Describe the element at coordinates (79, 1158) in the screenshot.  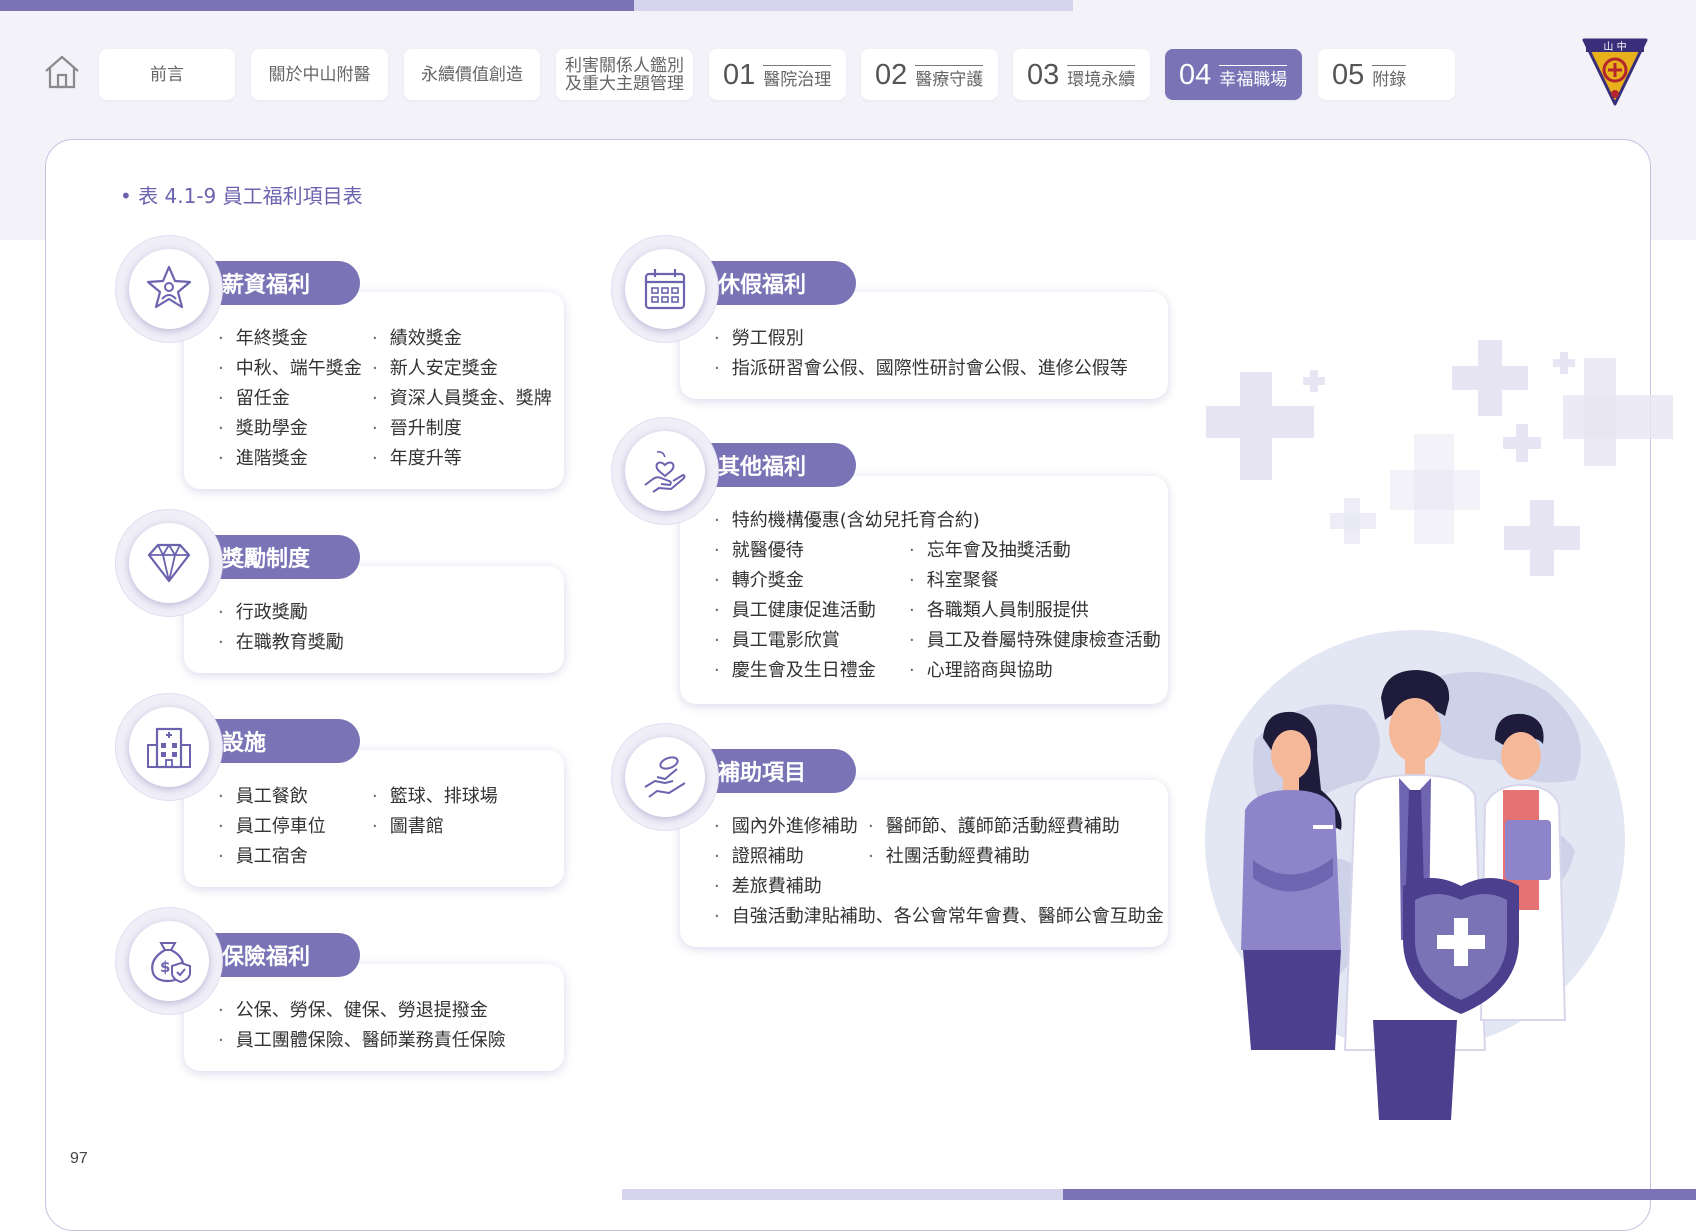
I see `page-number: 97` at that location.